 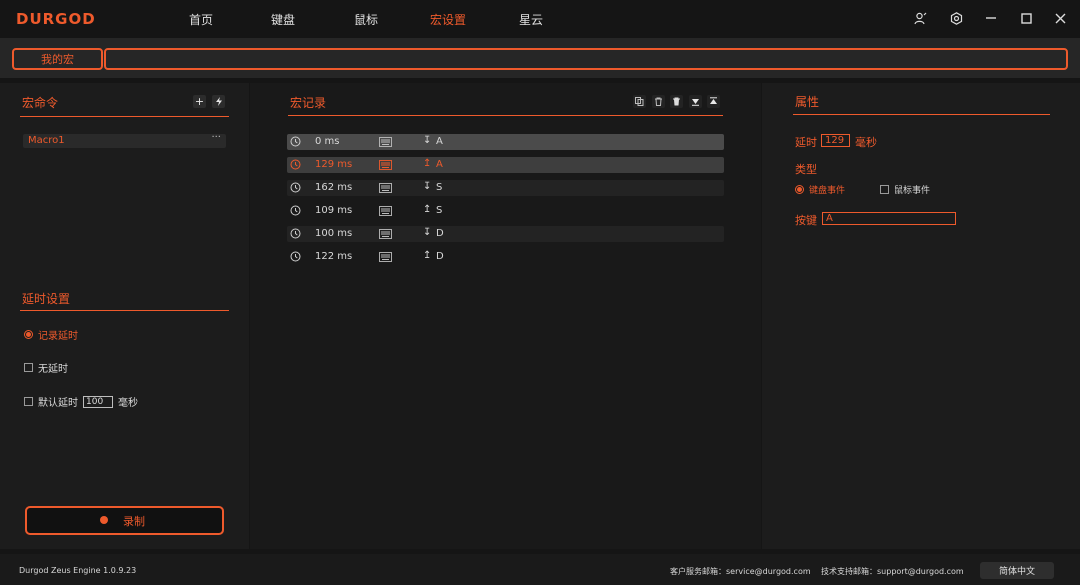 I want to click on nav-nebula: 星云, so click(x=531, y=19).